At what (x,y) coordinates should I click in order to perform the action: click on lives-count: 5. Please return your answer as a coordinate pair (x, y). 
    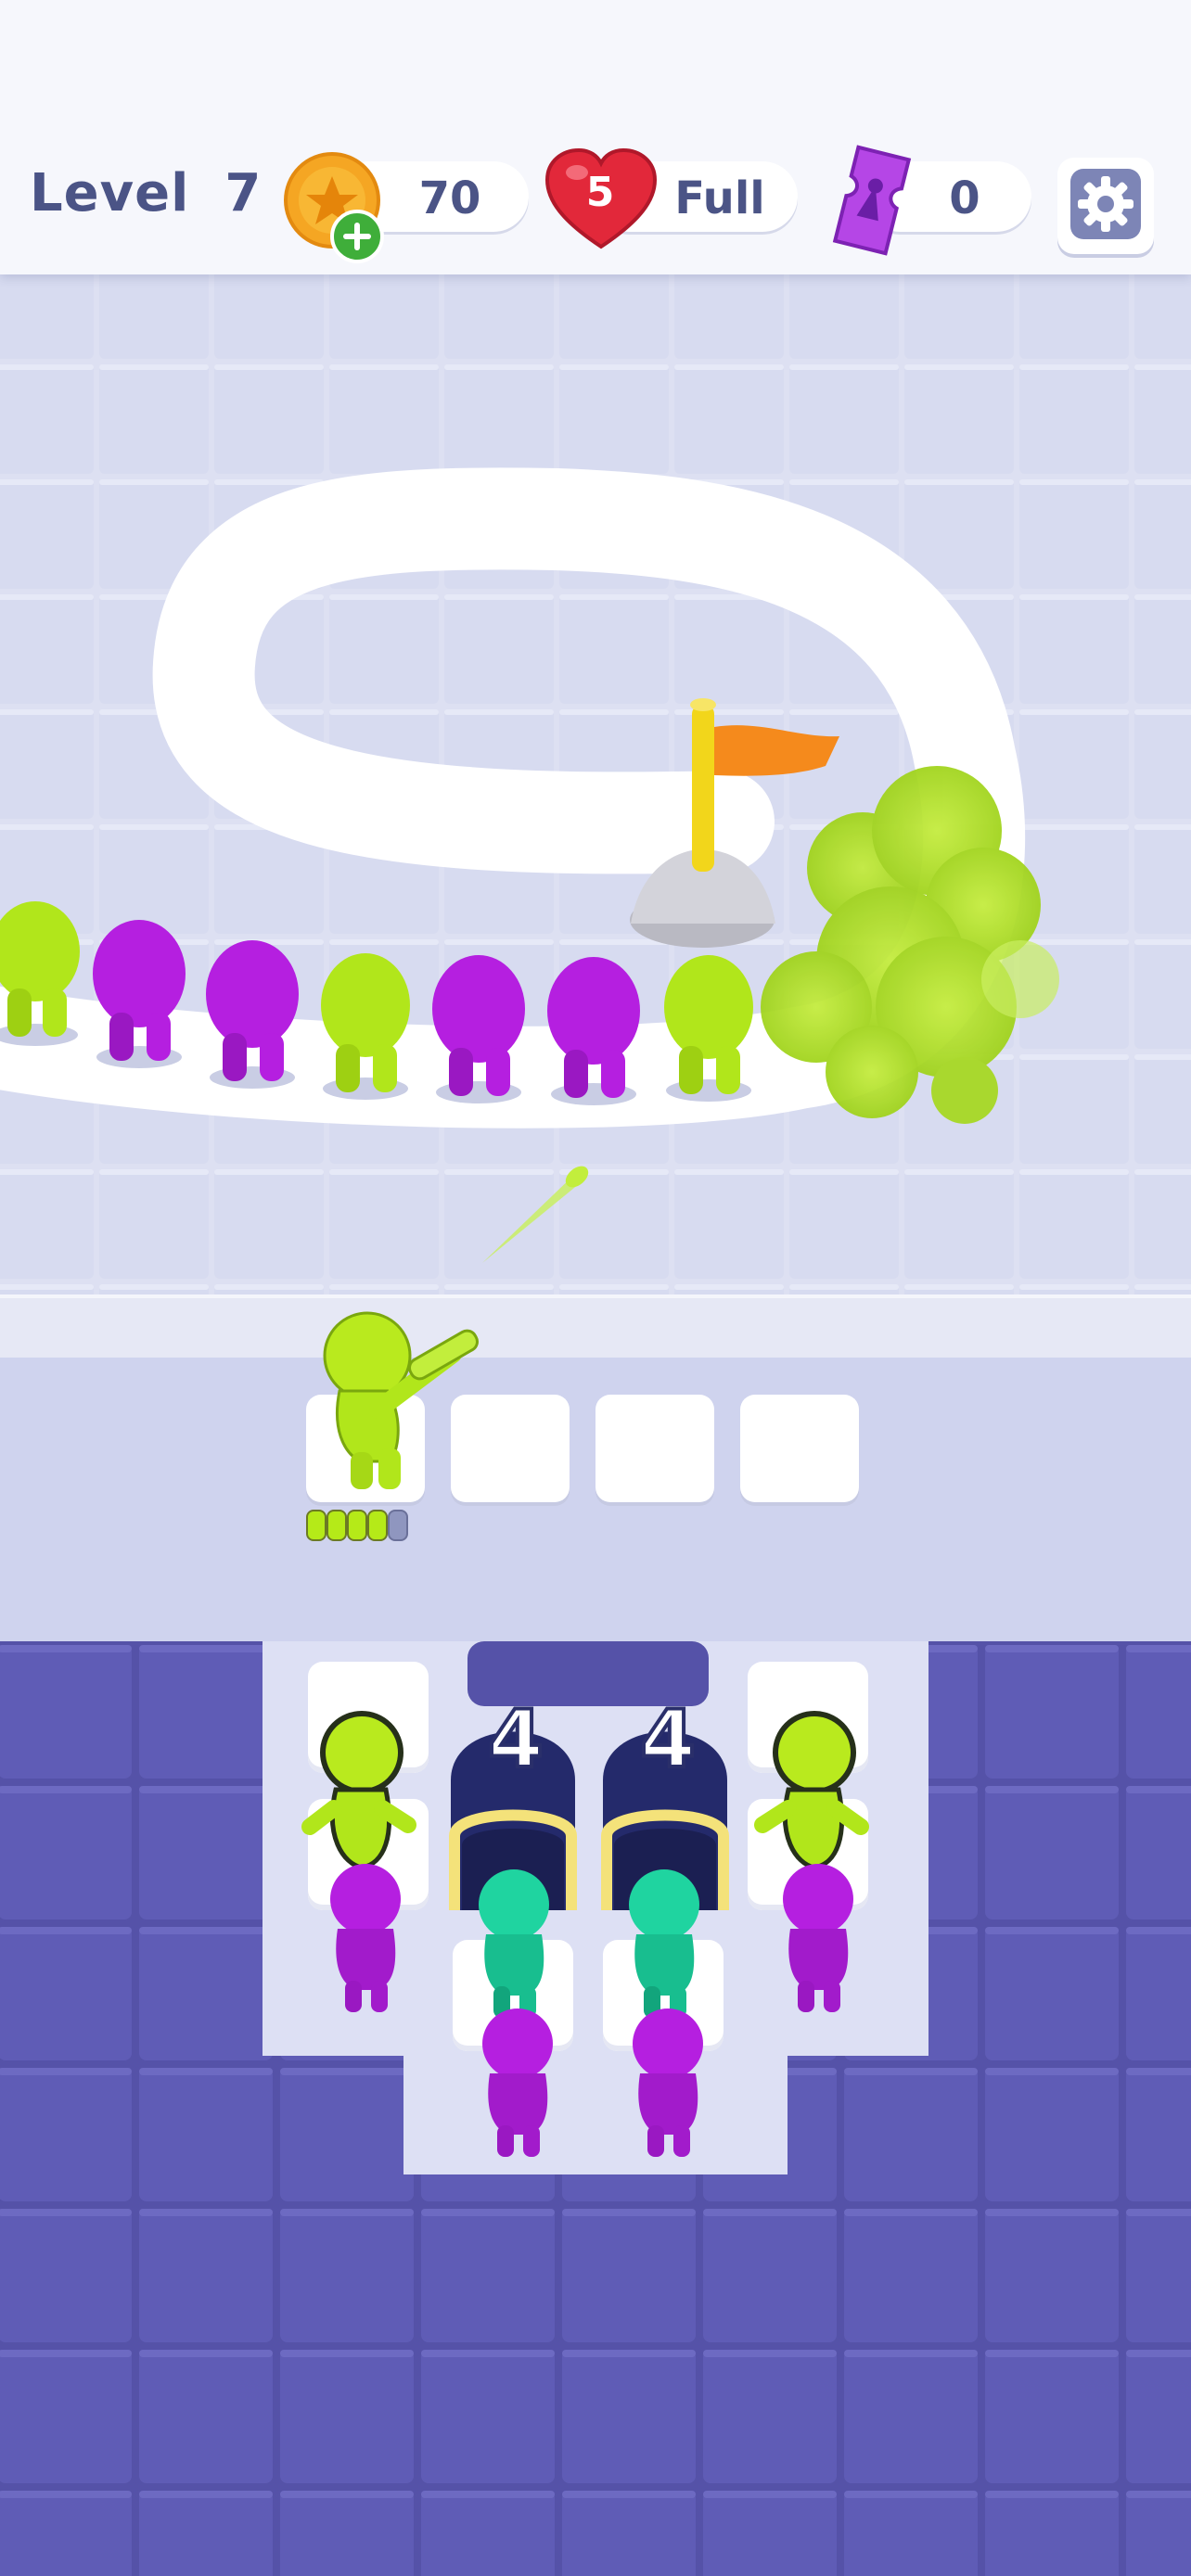
    Looking at the image, I should click on (600, 192).